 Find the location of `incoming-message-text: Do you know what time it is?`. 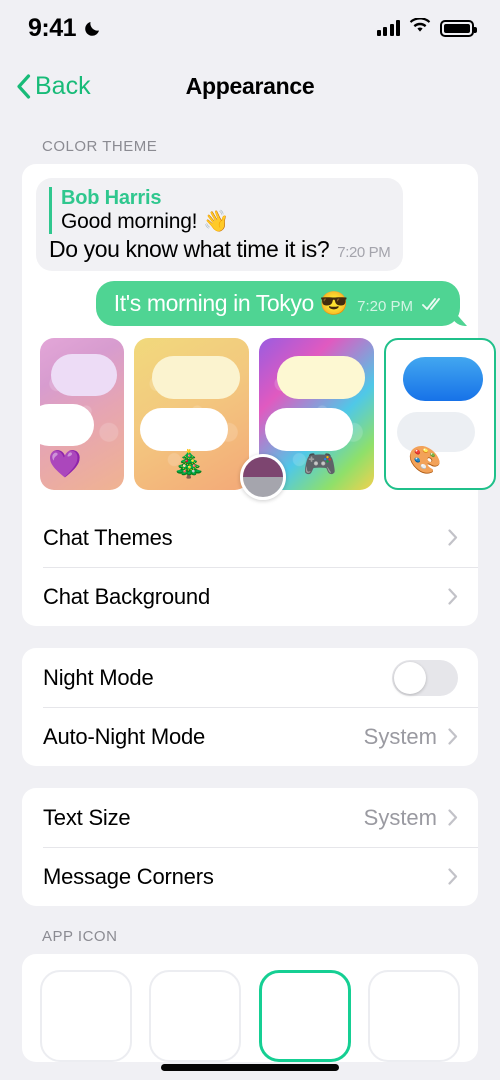

incoming-message-text: Do you know what time it is? is located at coordinates (189, 249).